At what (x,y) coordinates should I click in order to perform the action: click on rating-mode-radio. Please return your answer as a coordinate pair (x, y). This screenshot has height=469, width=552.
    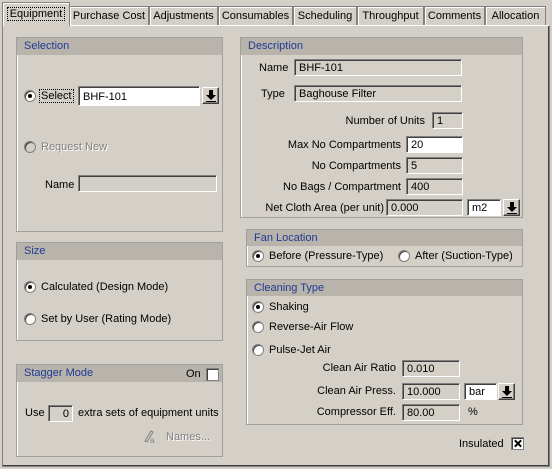
    Looking at the image, I should click on (30, 319).